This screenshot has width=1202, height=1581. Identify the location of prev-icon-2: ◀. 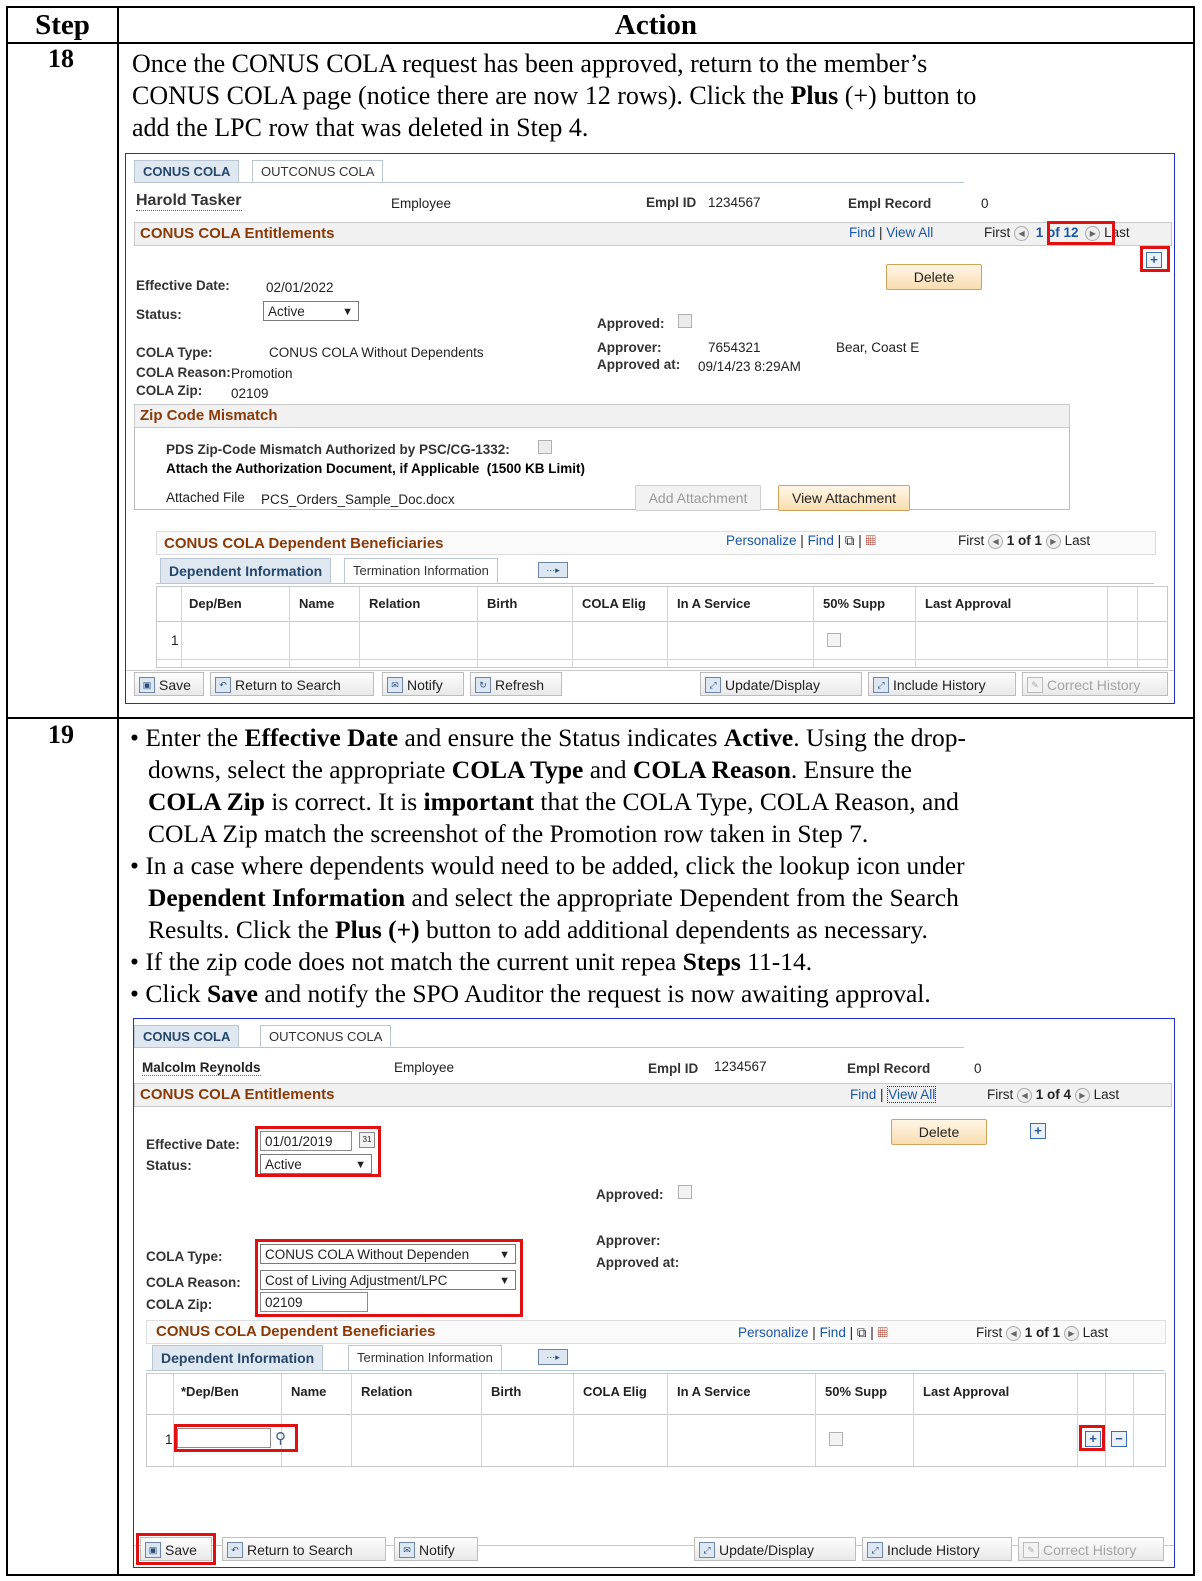
(996, 541).